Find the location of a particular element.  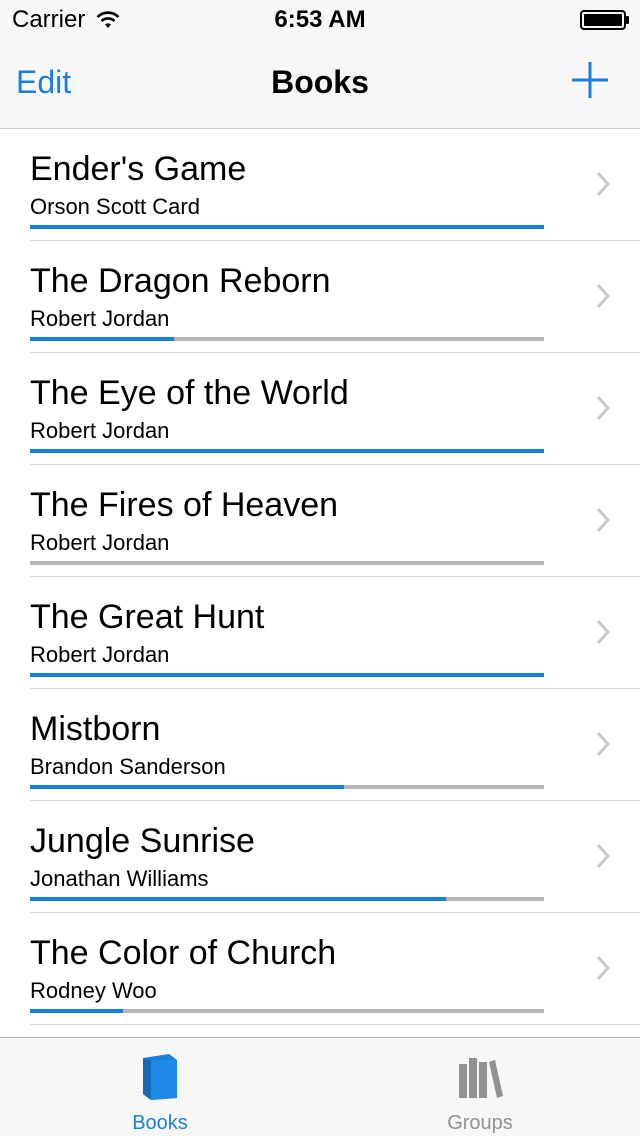

page-title: Books is located at coordinates (320, 82).